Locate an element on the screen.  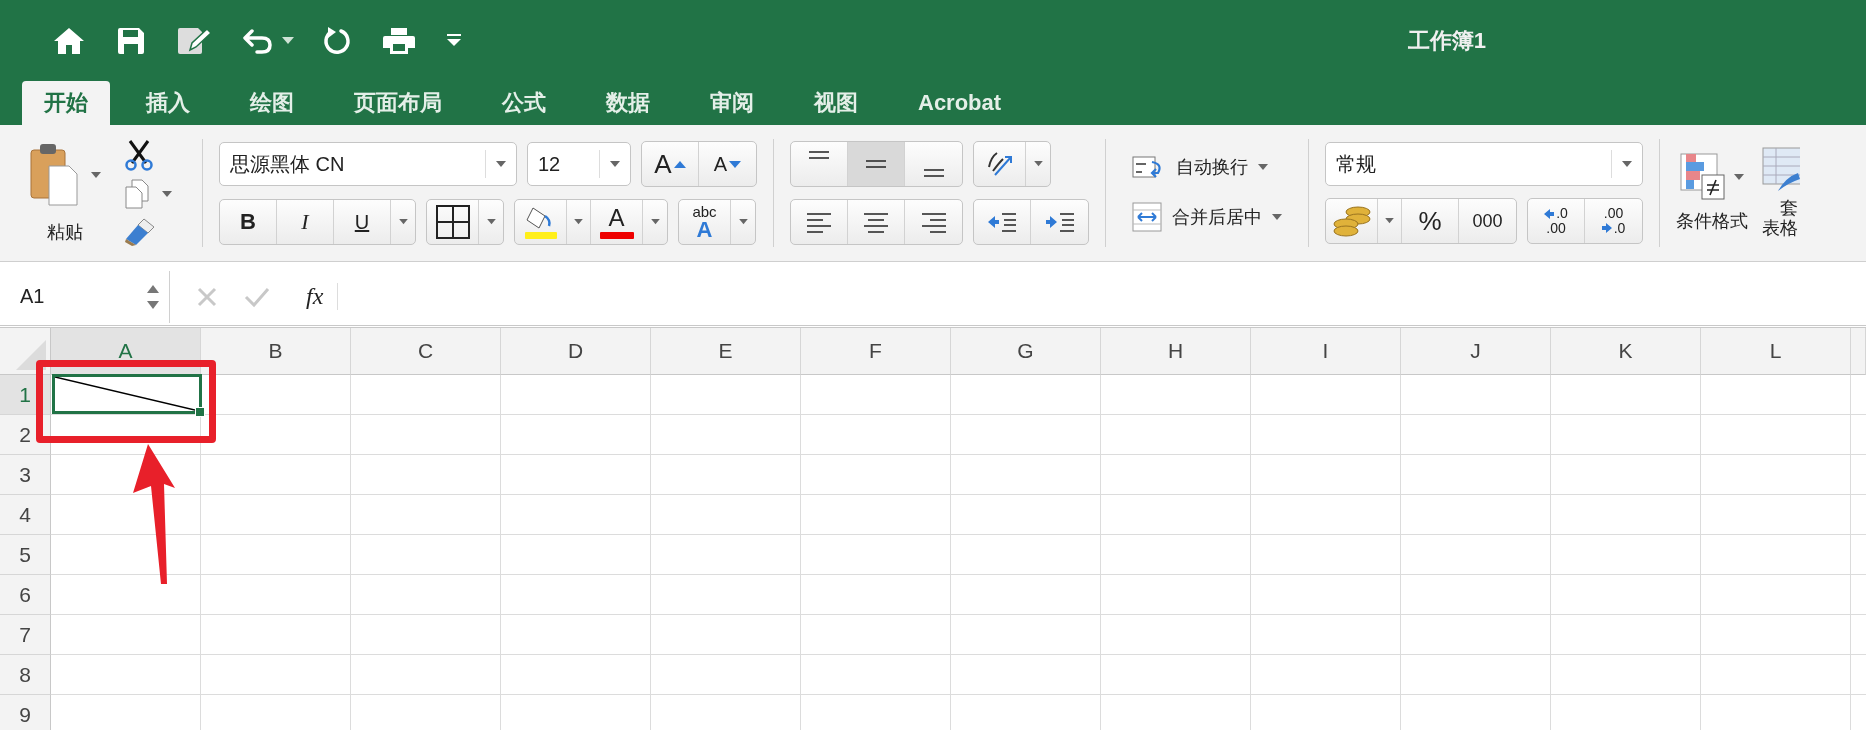
font-size-dropdown: 12 is located at coordinates (579, 164).